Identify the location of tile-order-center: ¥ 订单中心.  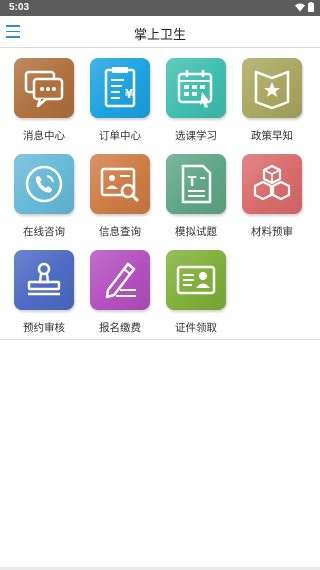
(120, 103).